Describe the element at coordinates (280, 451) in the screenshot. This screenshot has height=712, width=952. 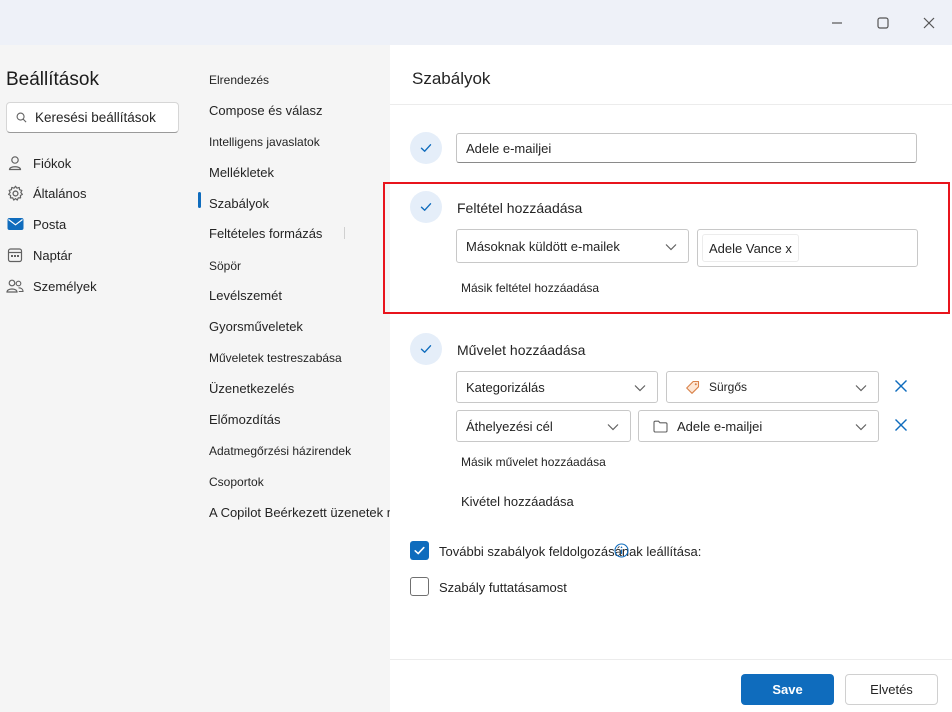
I see `submenu-retention-policies: Adatmegőrzési házirendek` at that location.